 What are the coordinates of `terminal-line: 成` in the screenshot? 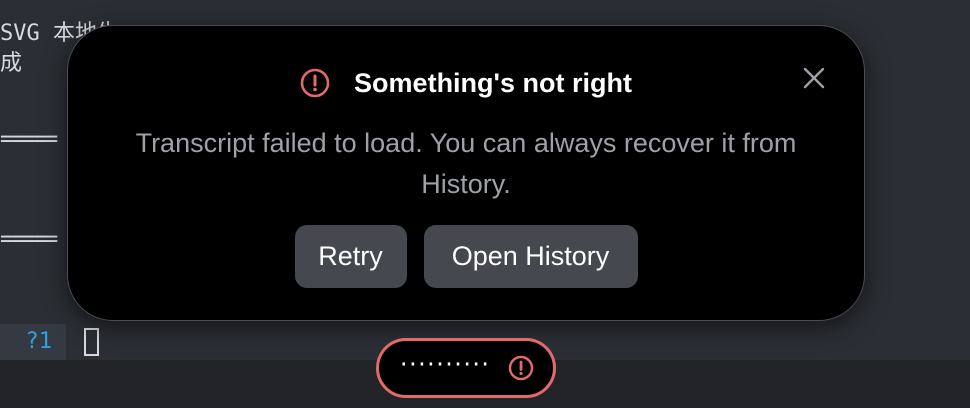 It's located at (11, 63).